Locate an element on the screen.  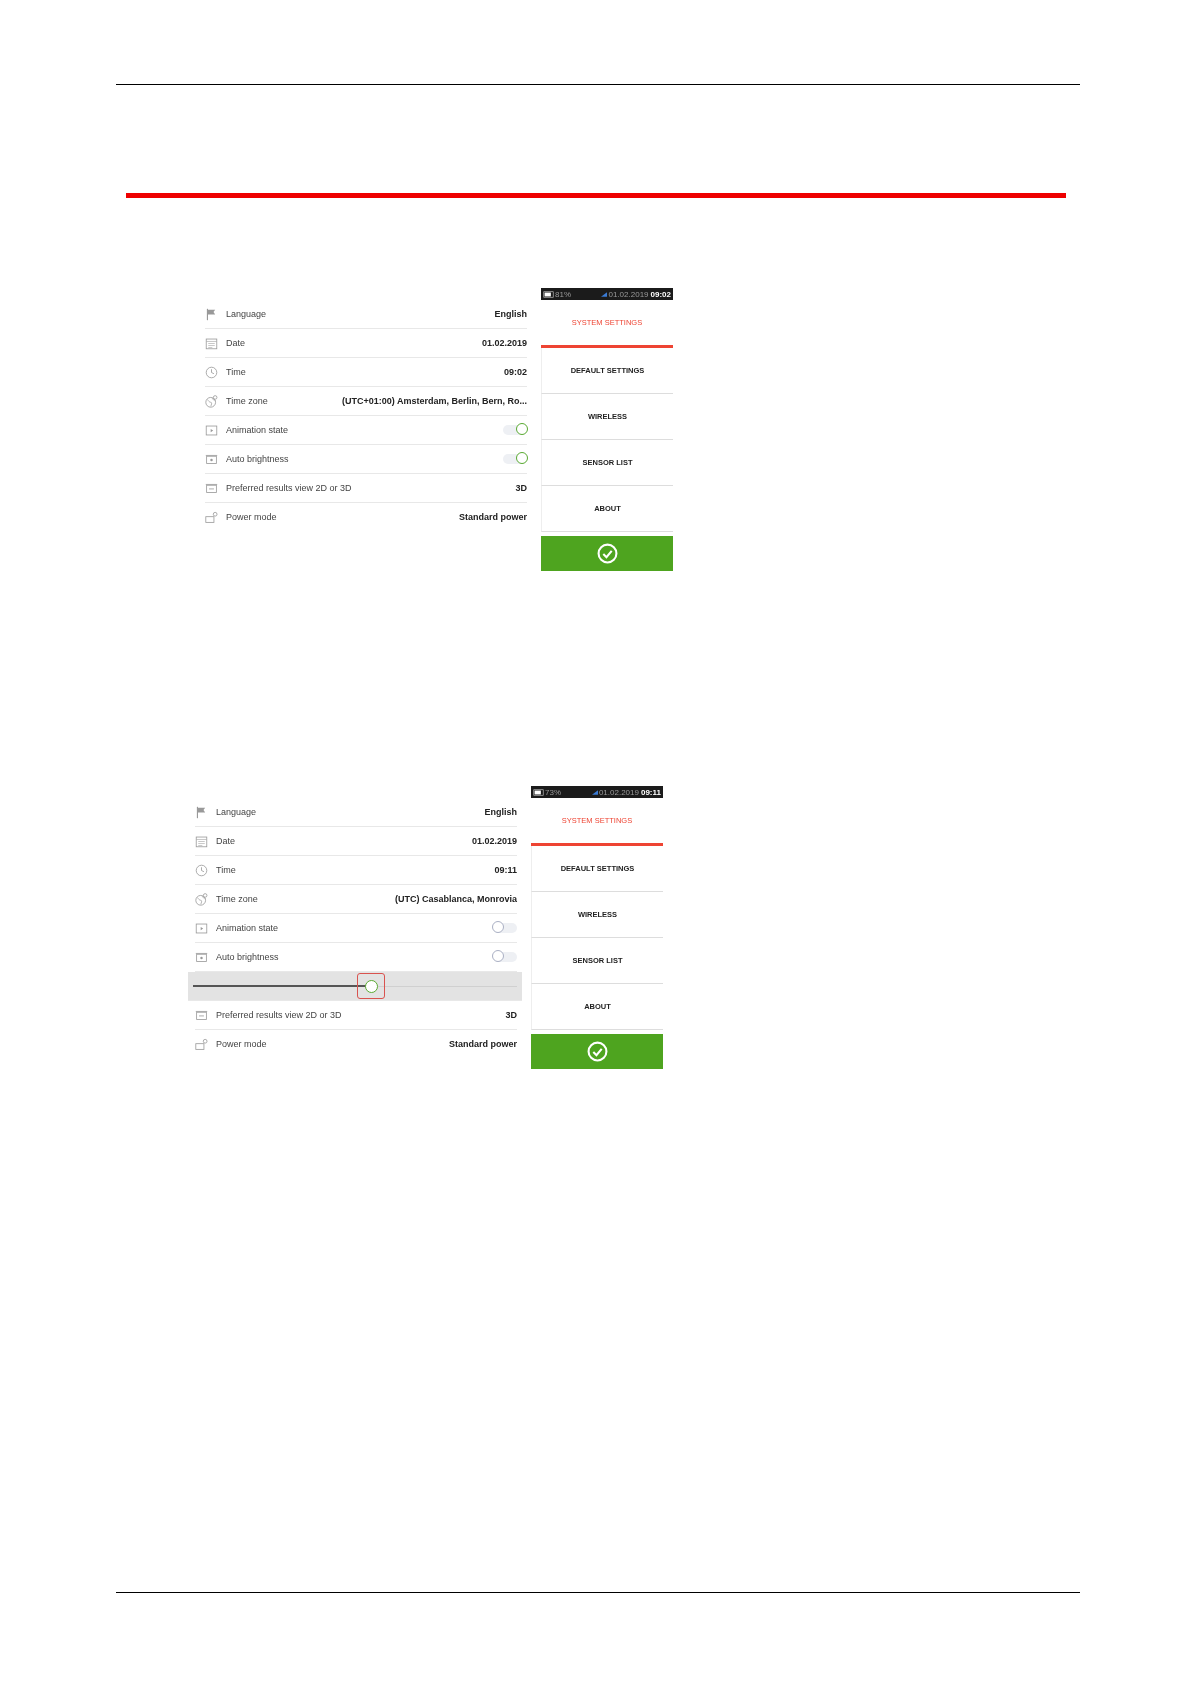
setting-value: (UTC) Casablanca, Monrovia is located at coordinates (455, 899).